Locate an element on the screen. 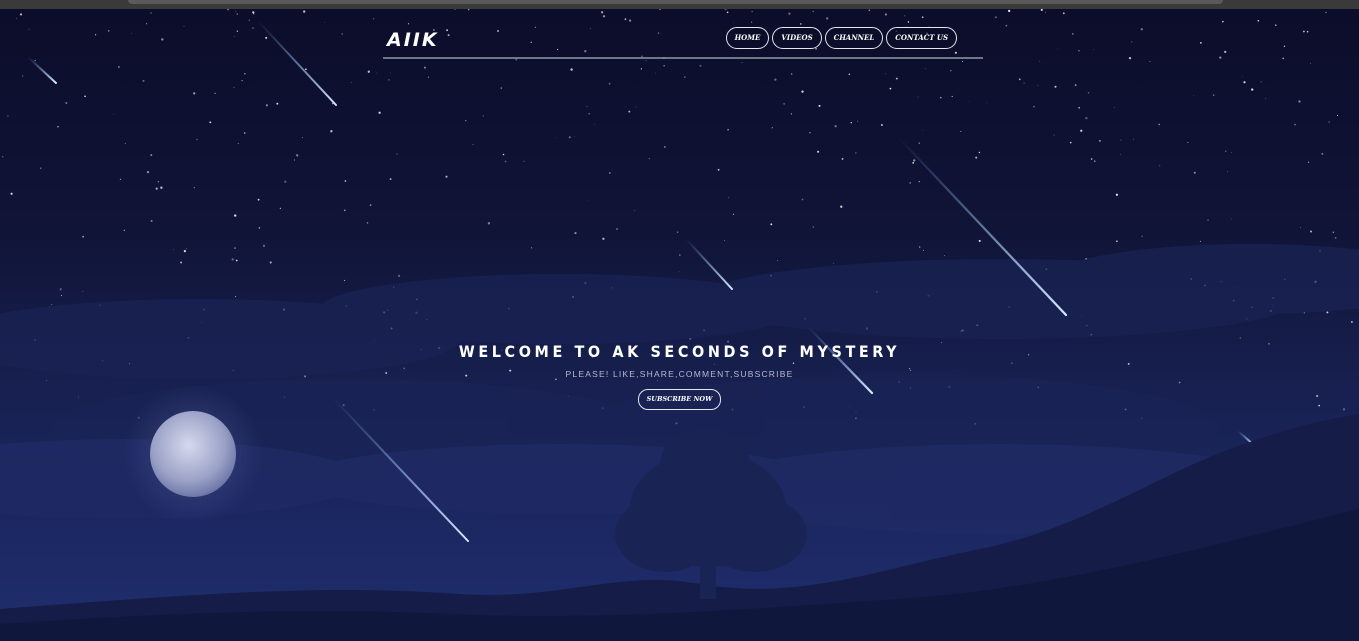 This screenshot has width=1359, height=641. horizontal-scrollbar is located at coordinates (675, 2).